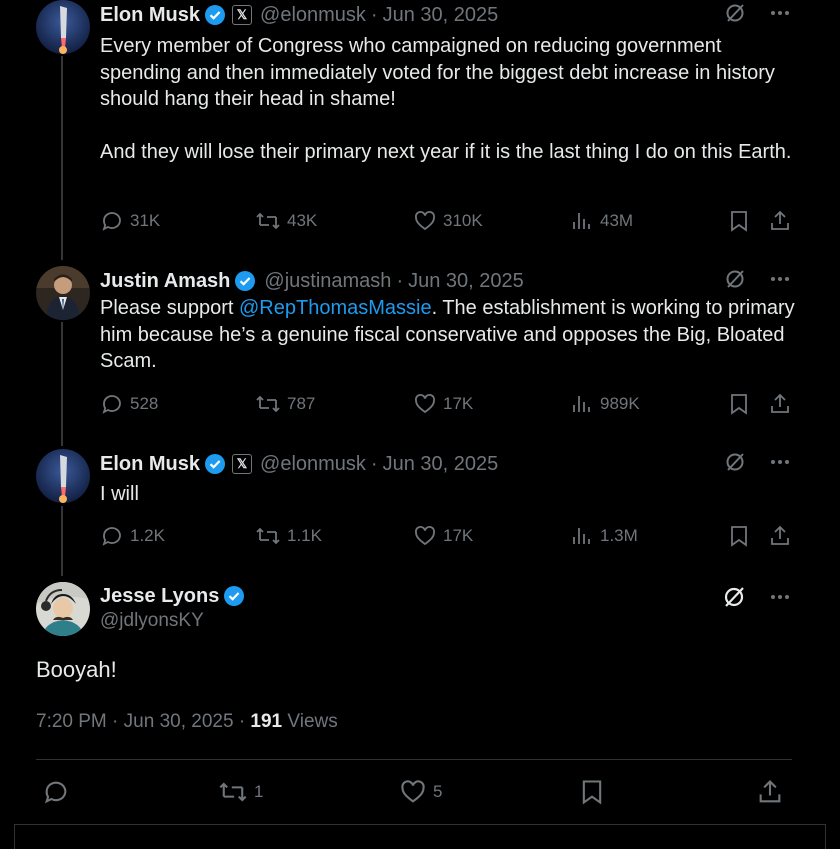  Describe the element at coordinates (152, 621) in the screenshot. I see `author-handle: @jdlyonsKY` at that location.